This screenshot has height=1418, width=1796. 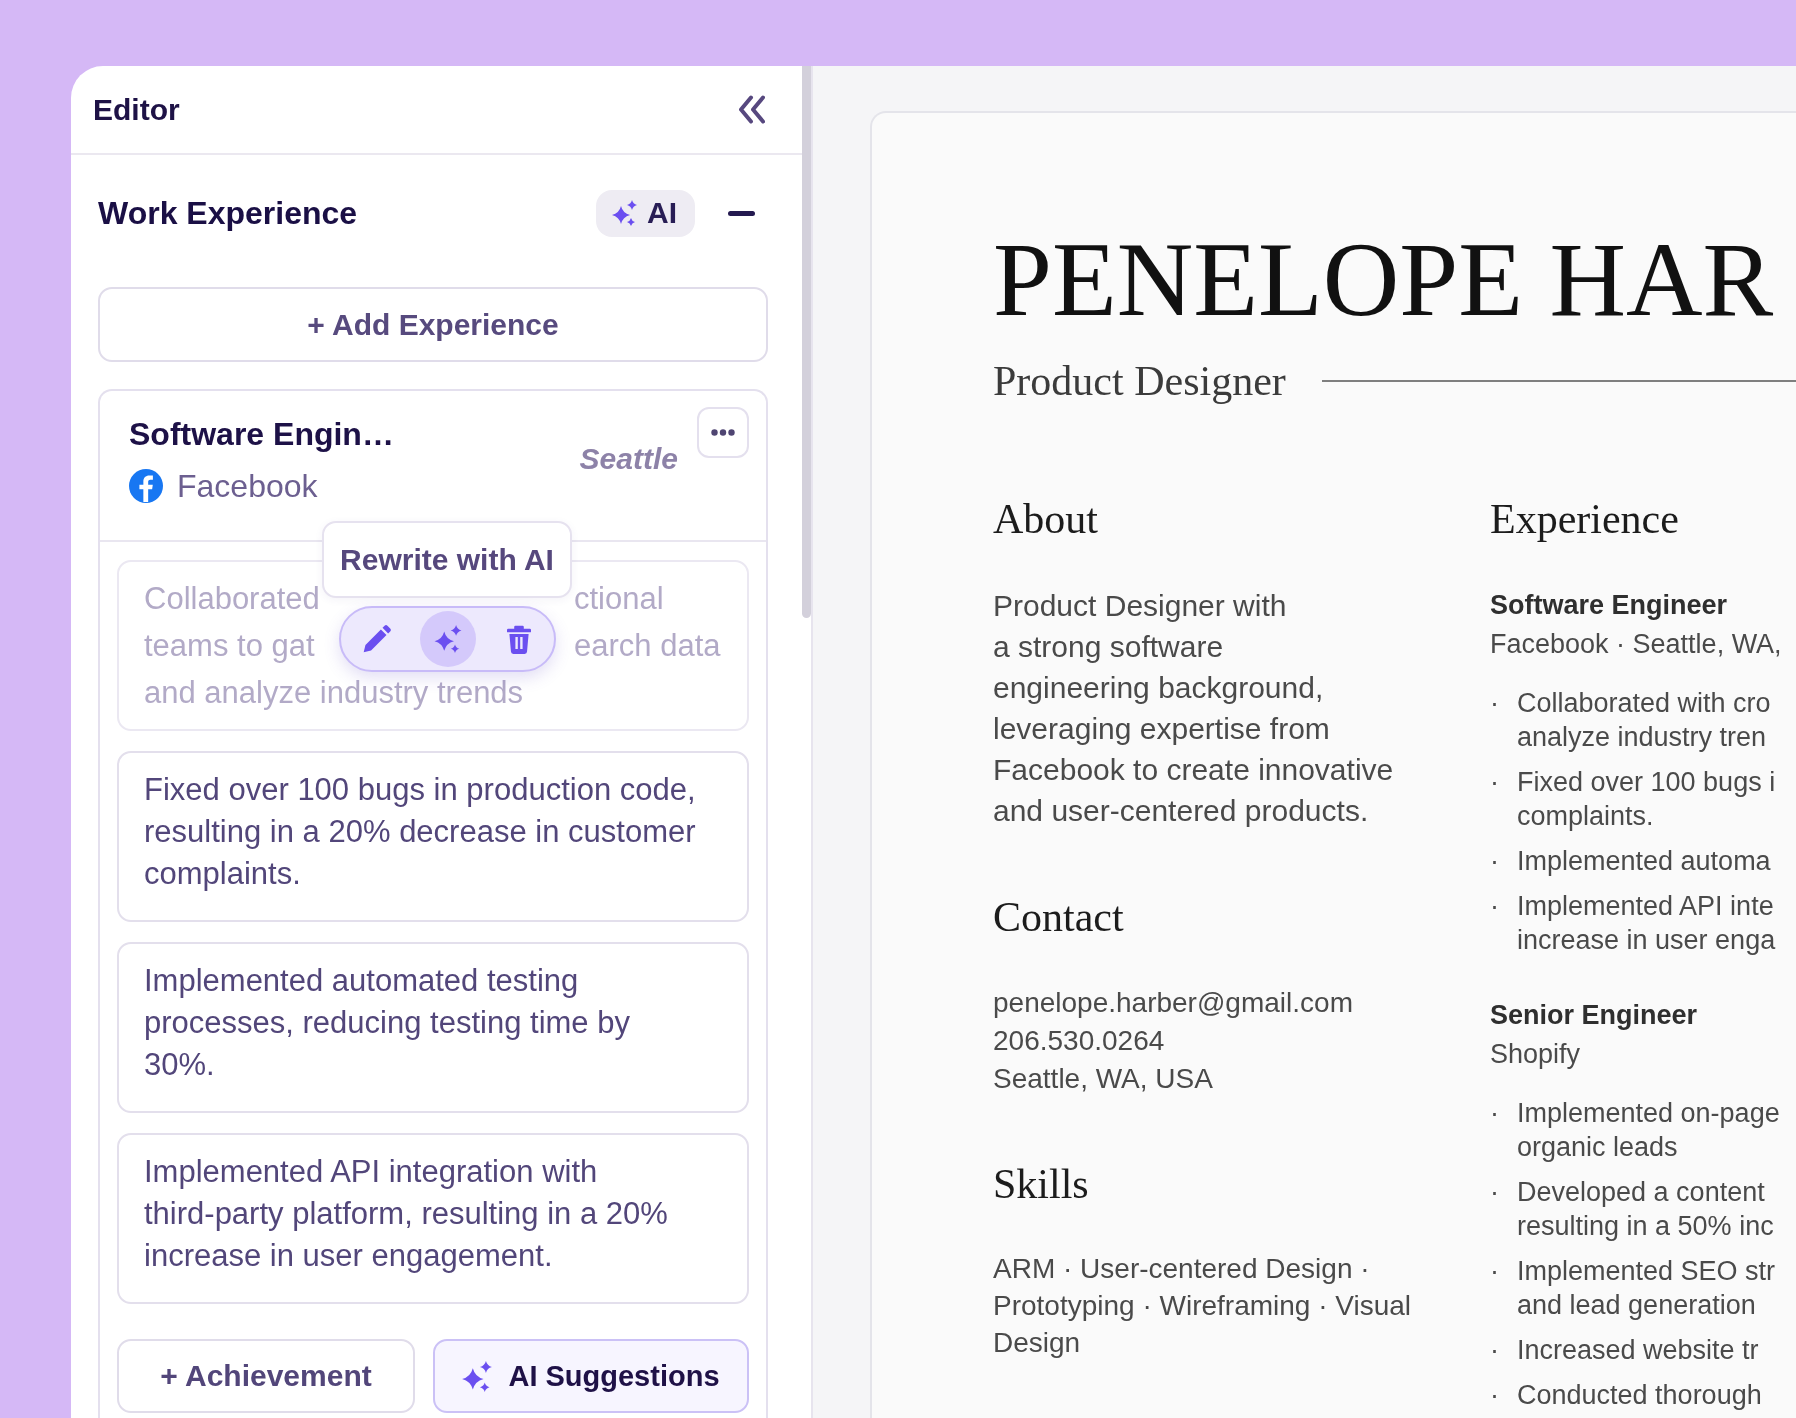 I want to click on company-text: Facebook · Seattle, WA,, so click(x=1636, y=644).